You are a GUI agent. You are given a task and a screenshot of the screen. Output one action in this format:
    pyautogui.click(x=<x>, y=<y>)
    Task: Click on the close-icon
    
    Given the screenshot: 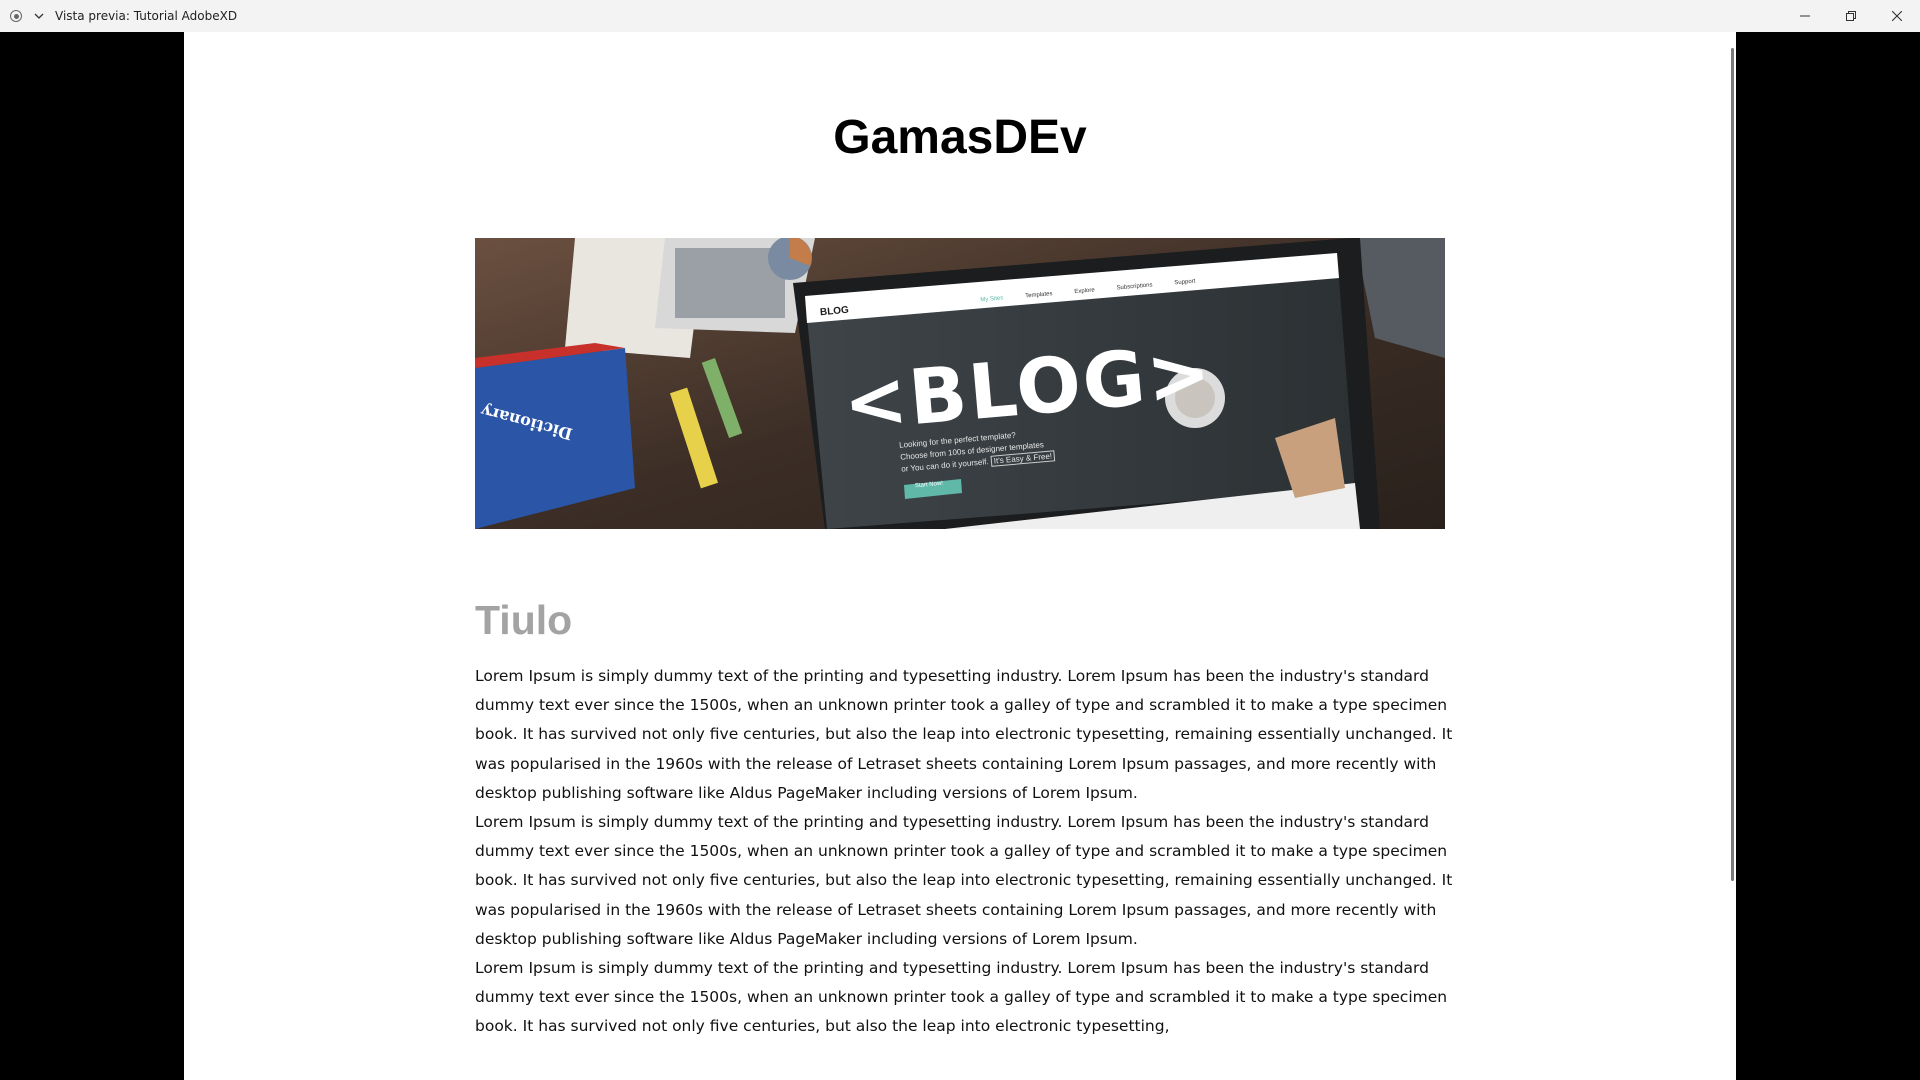 What is the action you would take?
    pyautogui.click(x=1897, y=16)
    